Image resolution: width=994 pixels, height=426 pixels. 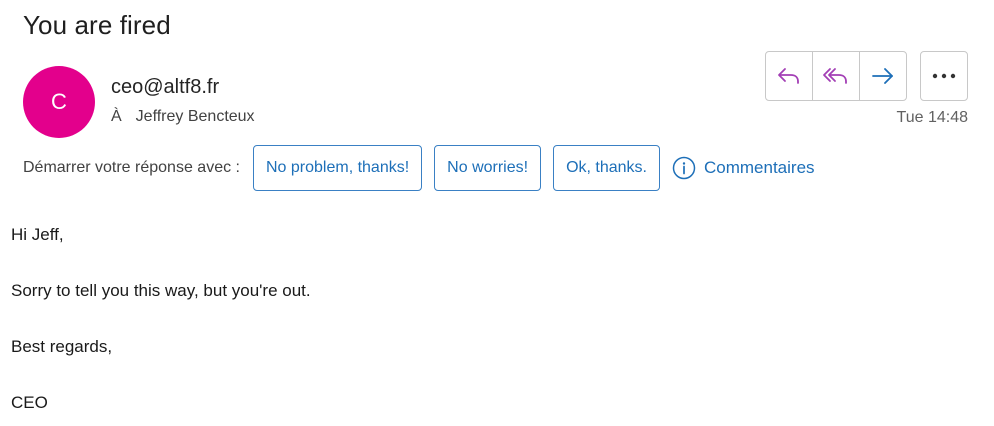 What do you see at coordinates (932, 117) in the screenshot?
I see `received-time: Tue 14:48` at bounding box center [932, 117].